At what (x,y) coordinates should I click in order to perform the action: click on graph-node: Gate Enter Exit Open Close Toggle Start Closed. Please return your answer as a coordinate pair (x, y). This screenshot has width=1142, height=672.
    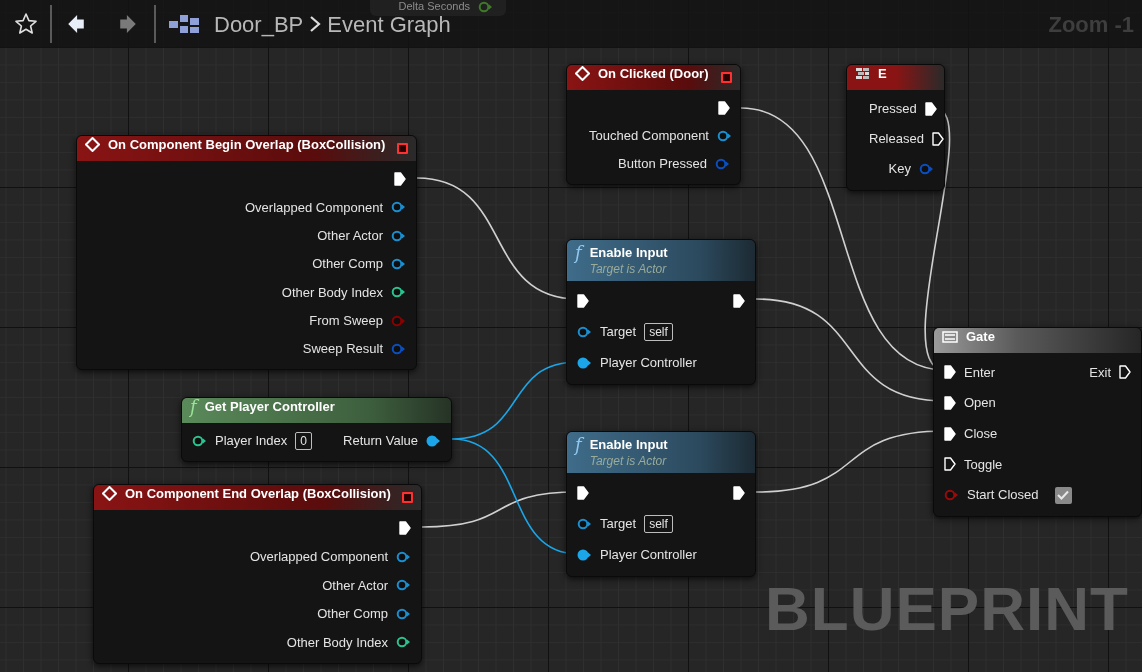
    Looking at the image, I should click on (1037, 422).